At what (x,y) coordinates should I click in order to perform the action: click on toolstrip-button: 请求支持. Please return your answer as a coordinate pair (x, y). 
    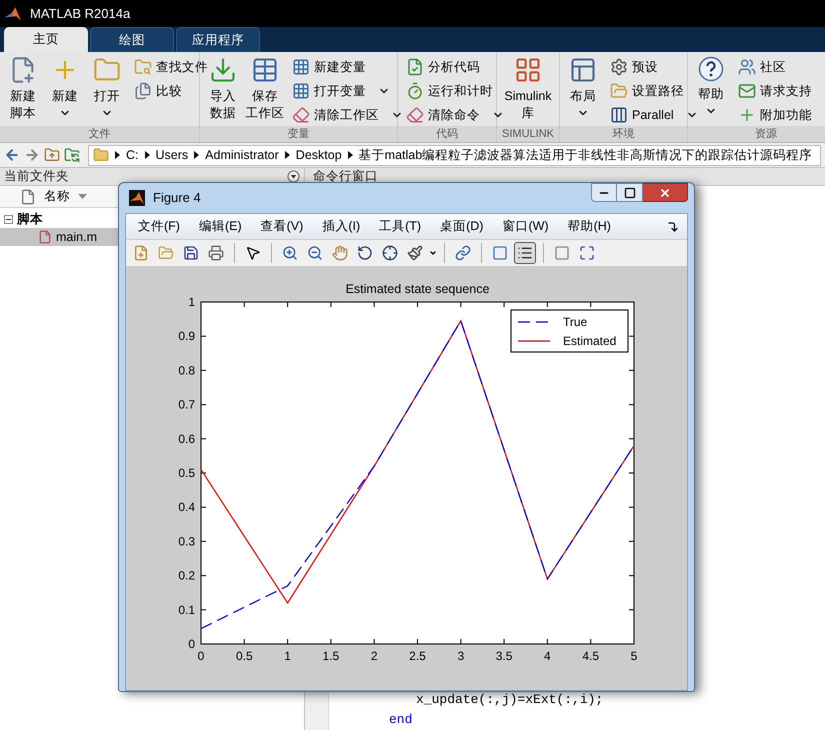
    Looking at the image, I should click on (779, 91).